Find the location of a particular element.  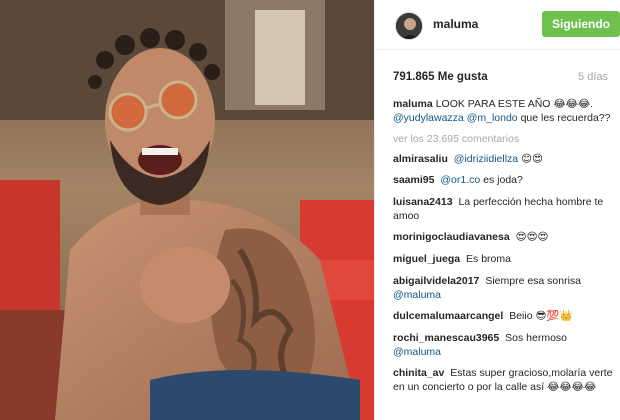

comment-item: miguel_juega Es broma is located at coordinates (506, 259).